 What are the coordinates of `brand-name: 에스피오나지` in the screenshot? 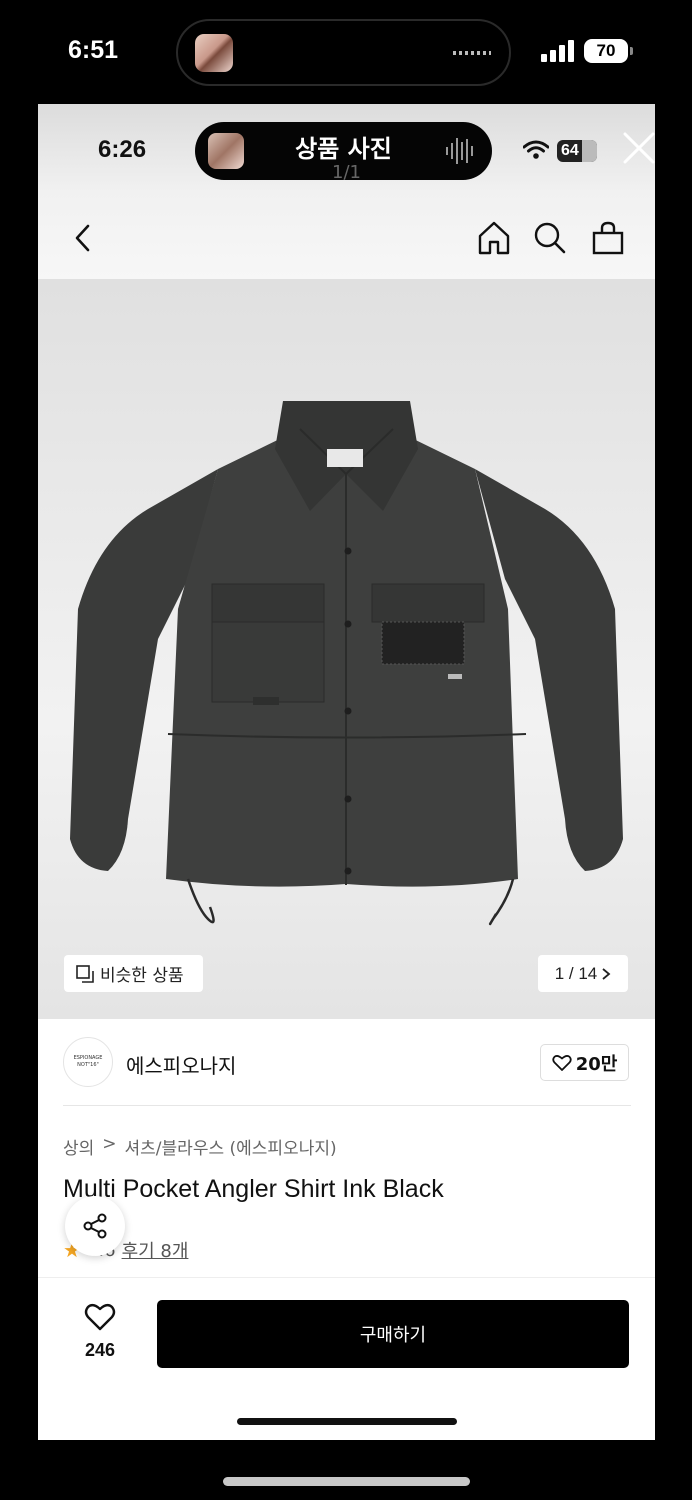 It's located at (181, 1064).